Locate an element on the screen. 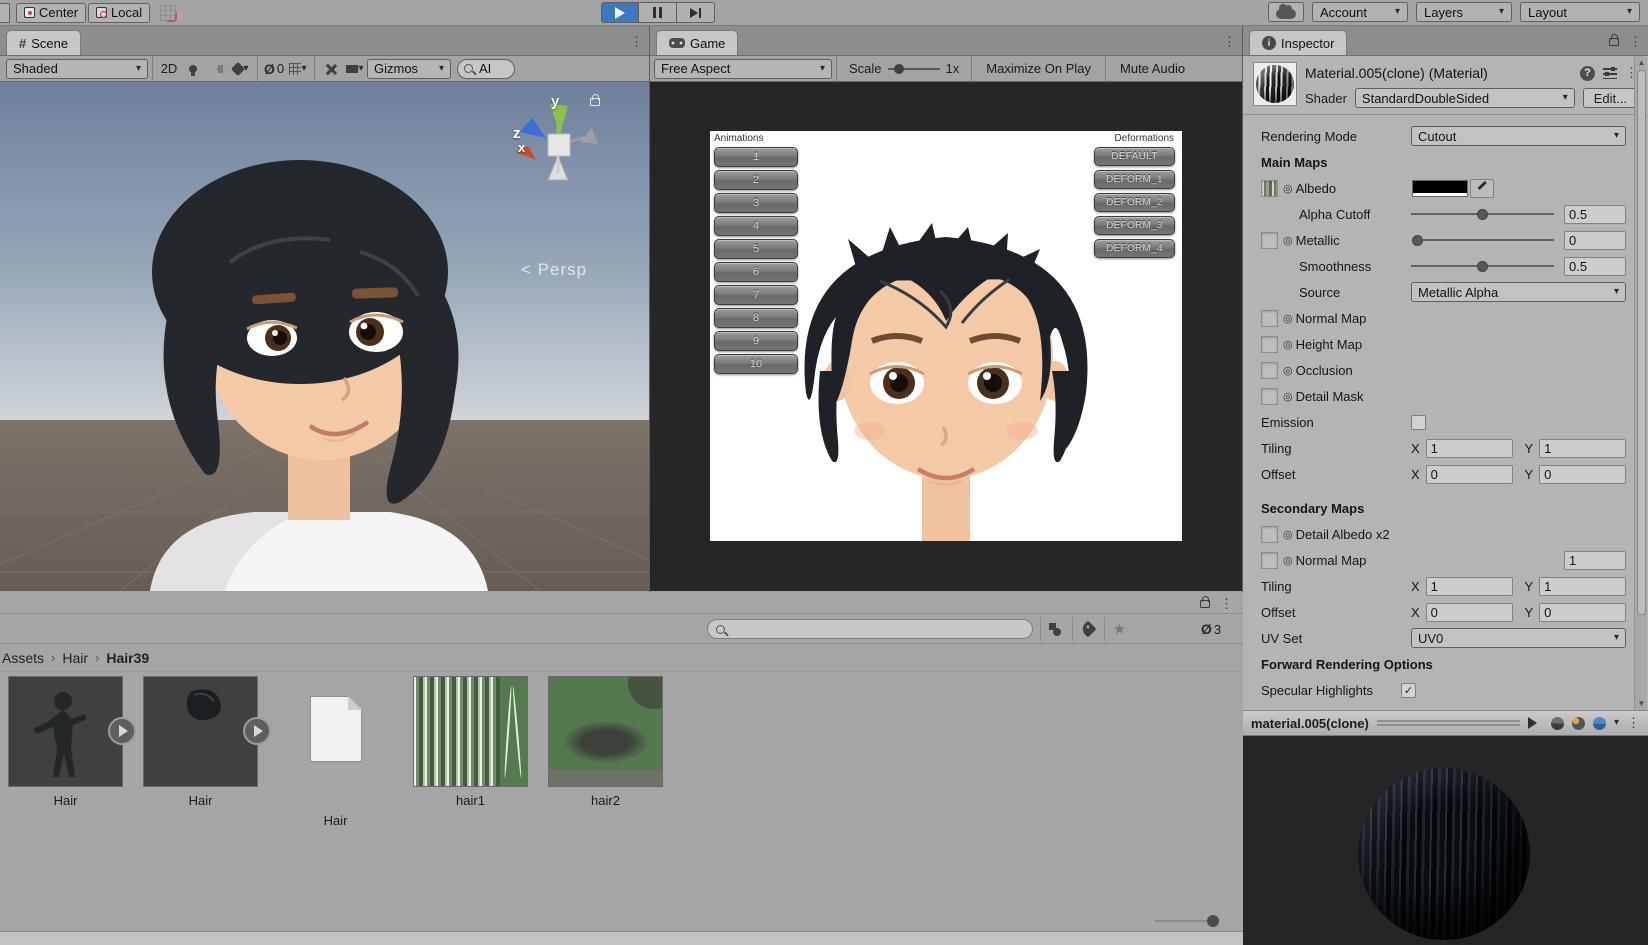  deformation-button: DEFAULT is located at coordinates (1134, 156).